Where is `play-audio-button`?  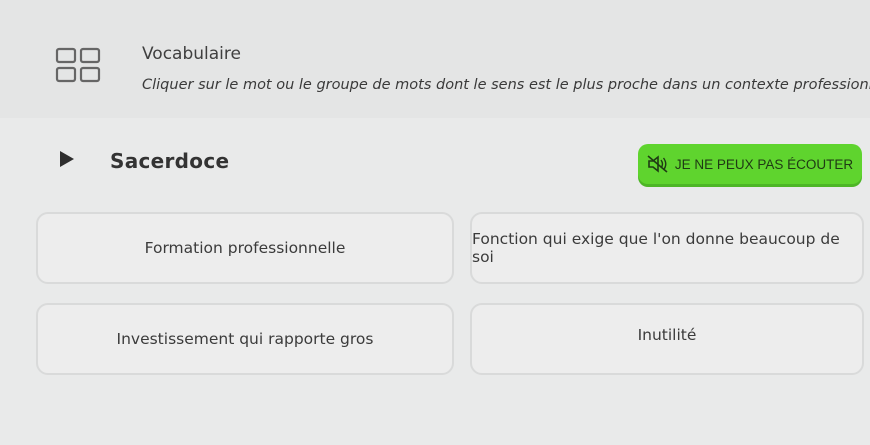 play-audio-button is located at coordinates (67, 159).